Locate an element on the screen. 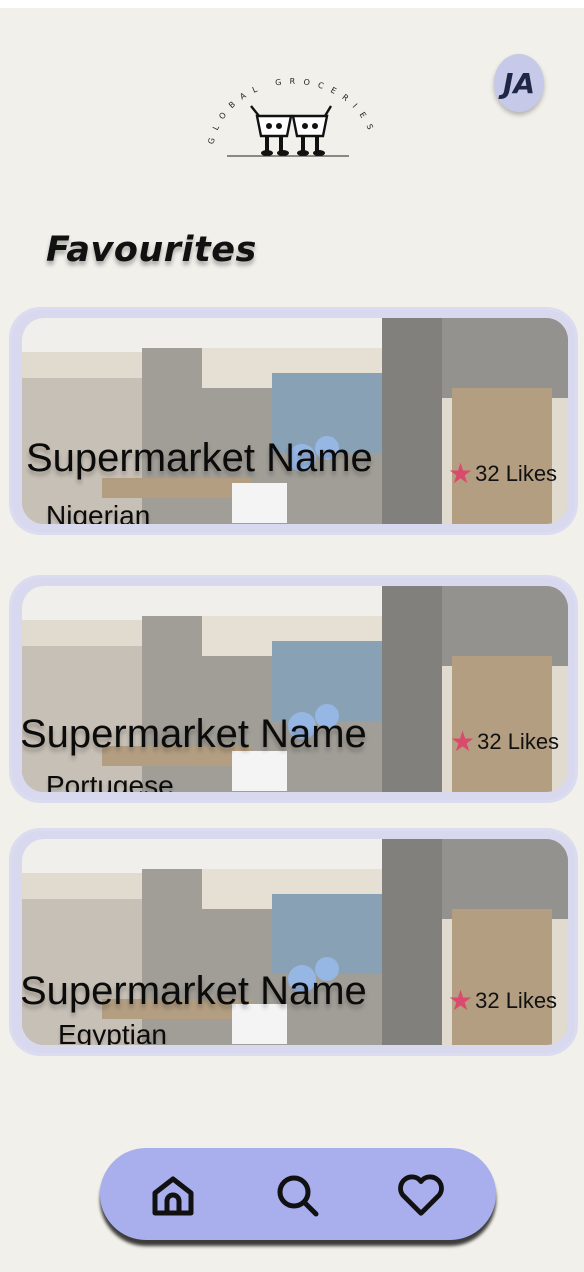  app-logo: GLOBAL GROCERIES is located at coordinates (293, 116).